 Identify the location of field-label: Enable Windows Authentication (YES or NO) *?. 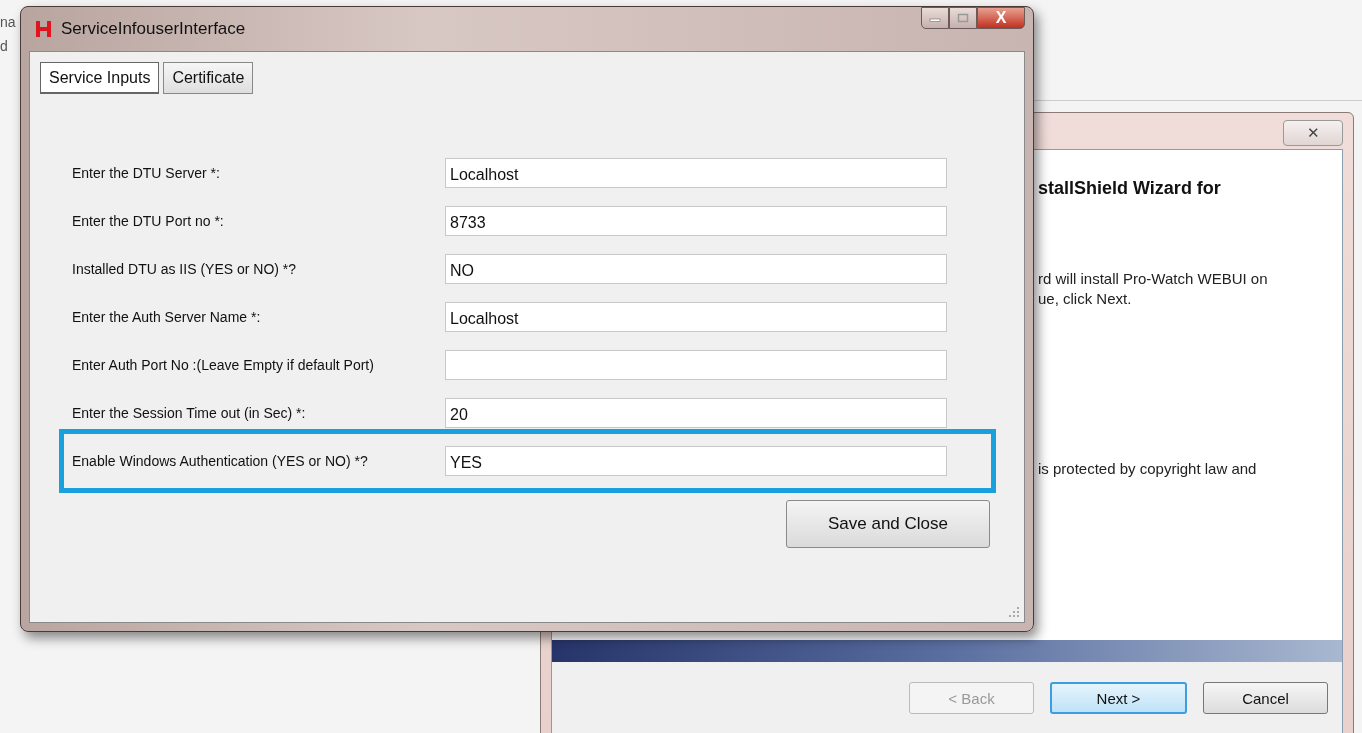
(220, 461).